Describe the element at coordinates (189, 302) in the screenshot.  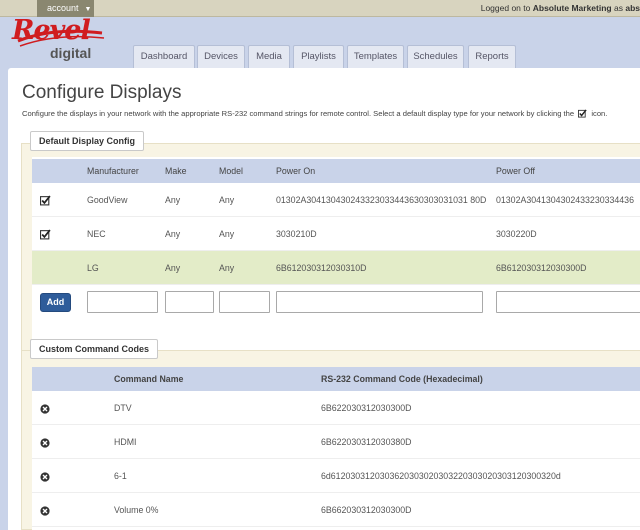
I see `make-input` at that location.